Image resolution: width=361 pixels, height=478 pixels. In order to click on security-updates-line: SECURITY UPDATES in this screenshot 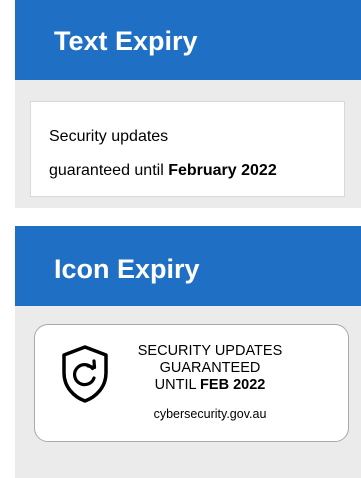, I will do `click(210, 351)`.